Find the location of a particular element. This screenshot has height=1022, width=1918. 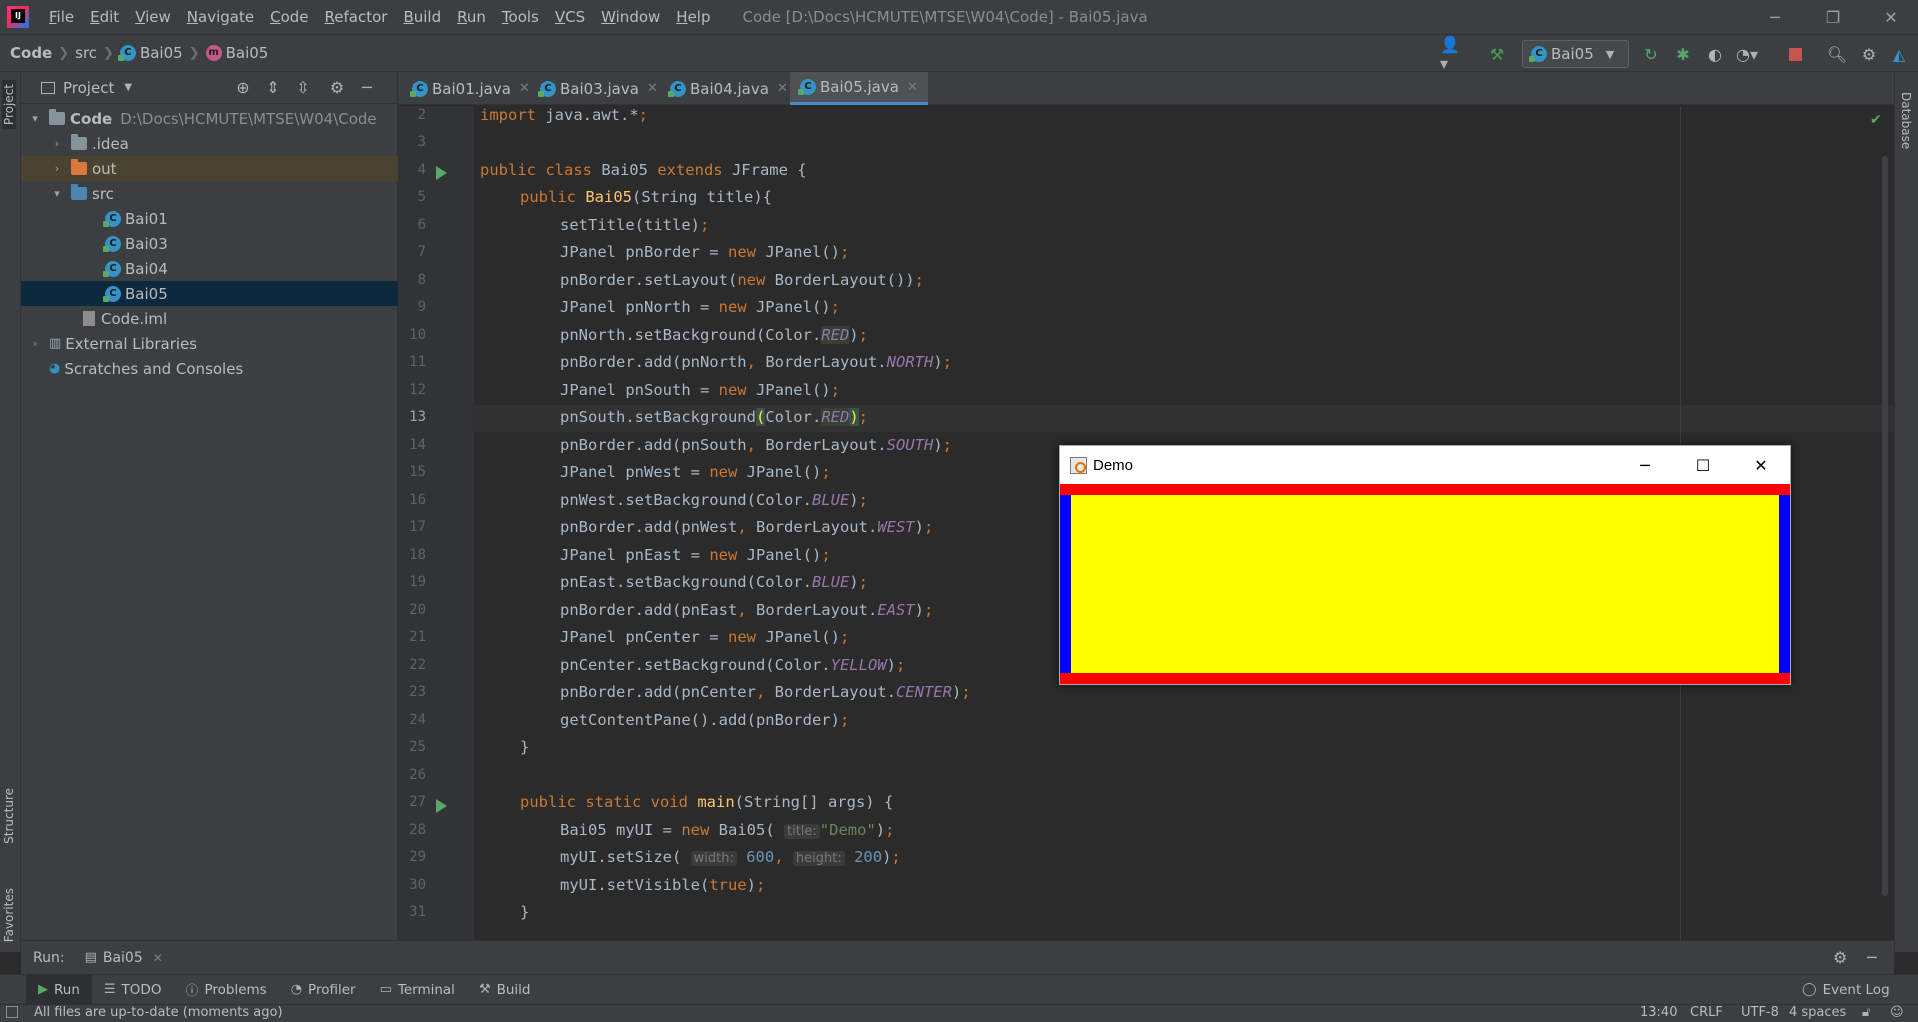

demo-minimize-button: ─ is located at coordinates (1645, 465).